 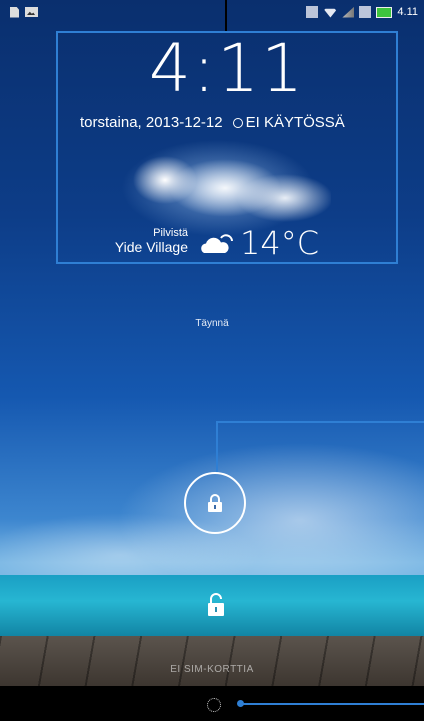 What do you see at coordinates (332, 704) in the screenshot?
I see `callout-line-bottom` at bounding box center [332, 704].